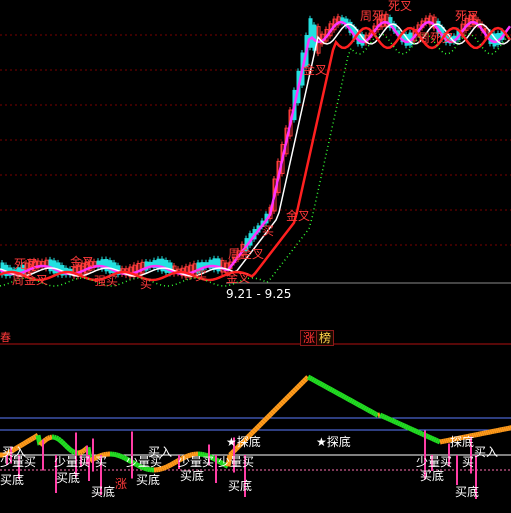 Image resolution: width=511 pixels, height=513 pixels. I want to click on label-maidi-4: 买底, so click(148, 480).